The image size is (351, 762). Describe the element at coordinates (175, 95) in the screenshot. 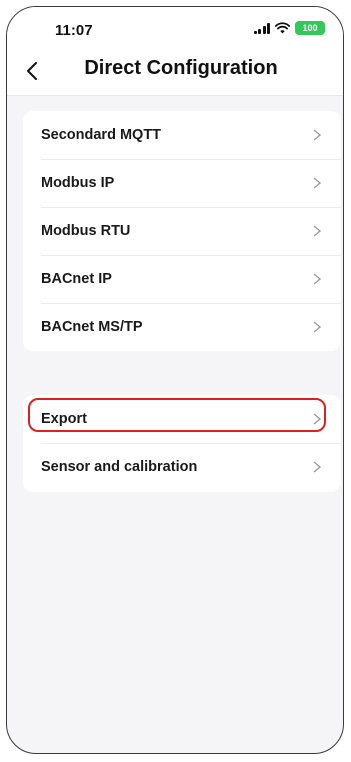

I see `header-divider` at that location.